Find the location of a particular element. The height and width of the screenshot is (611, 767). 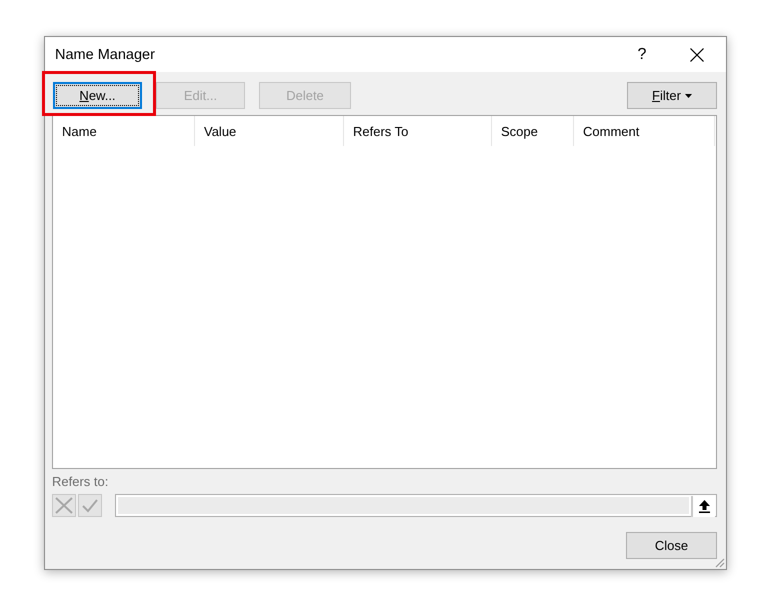

close-icon is located at coordinates (697, 55).